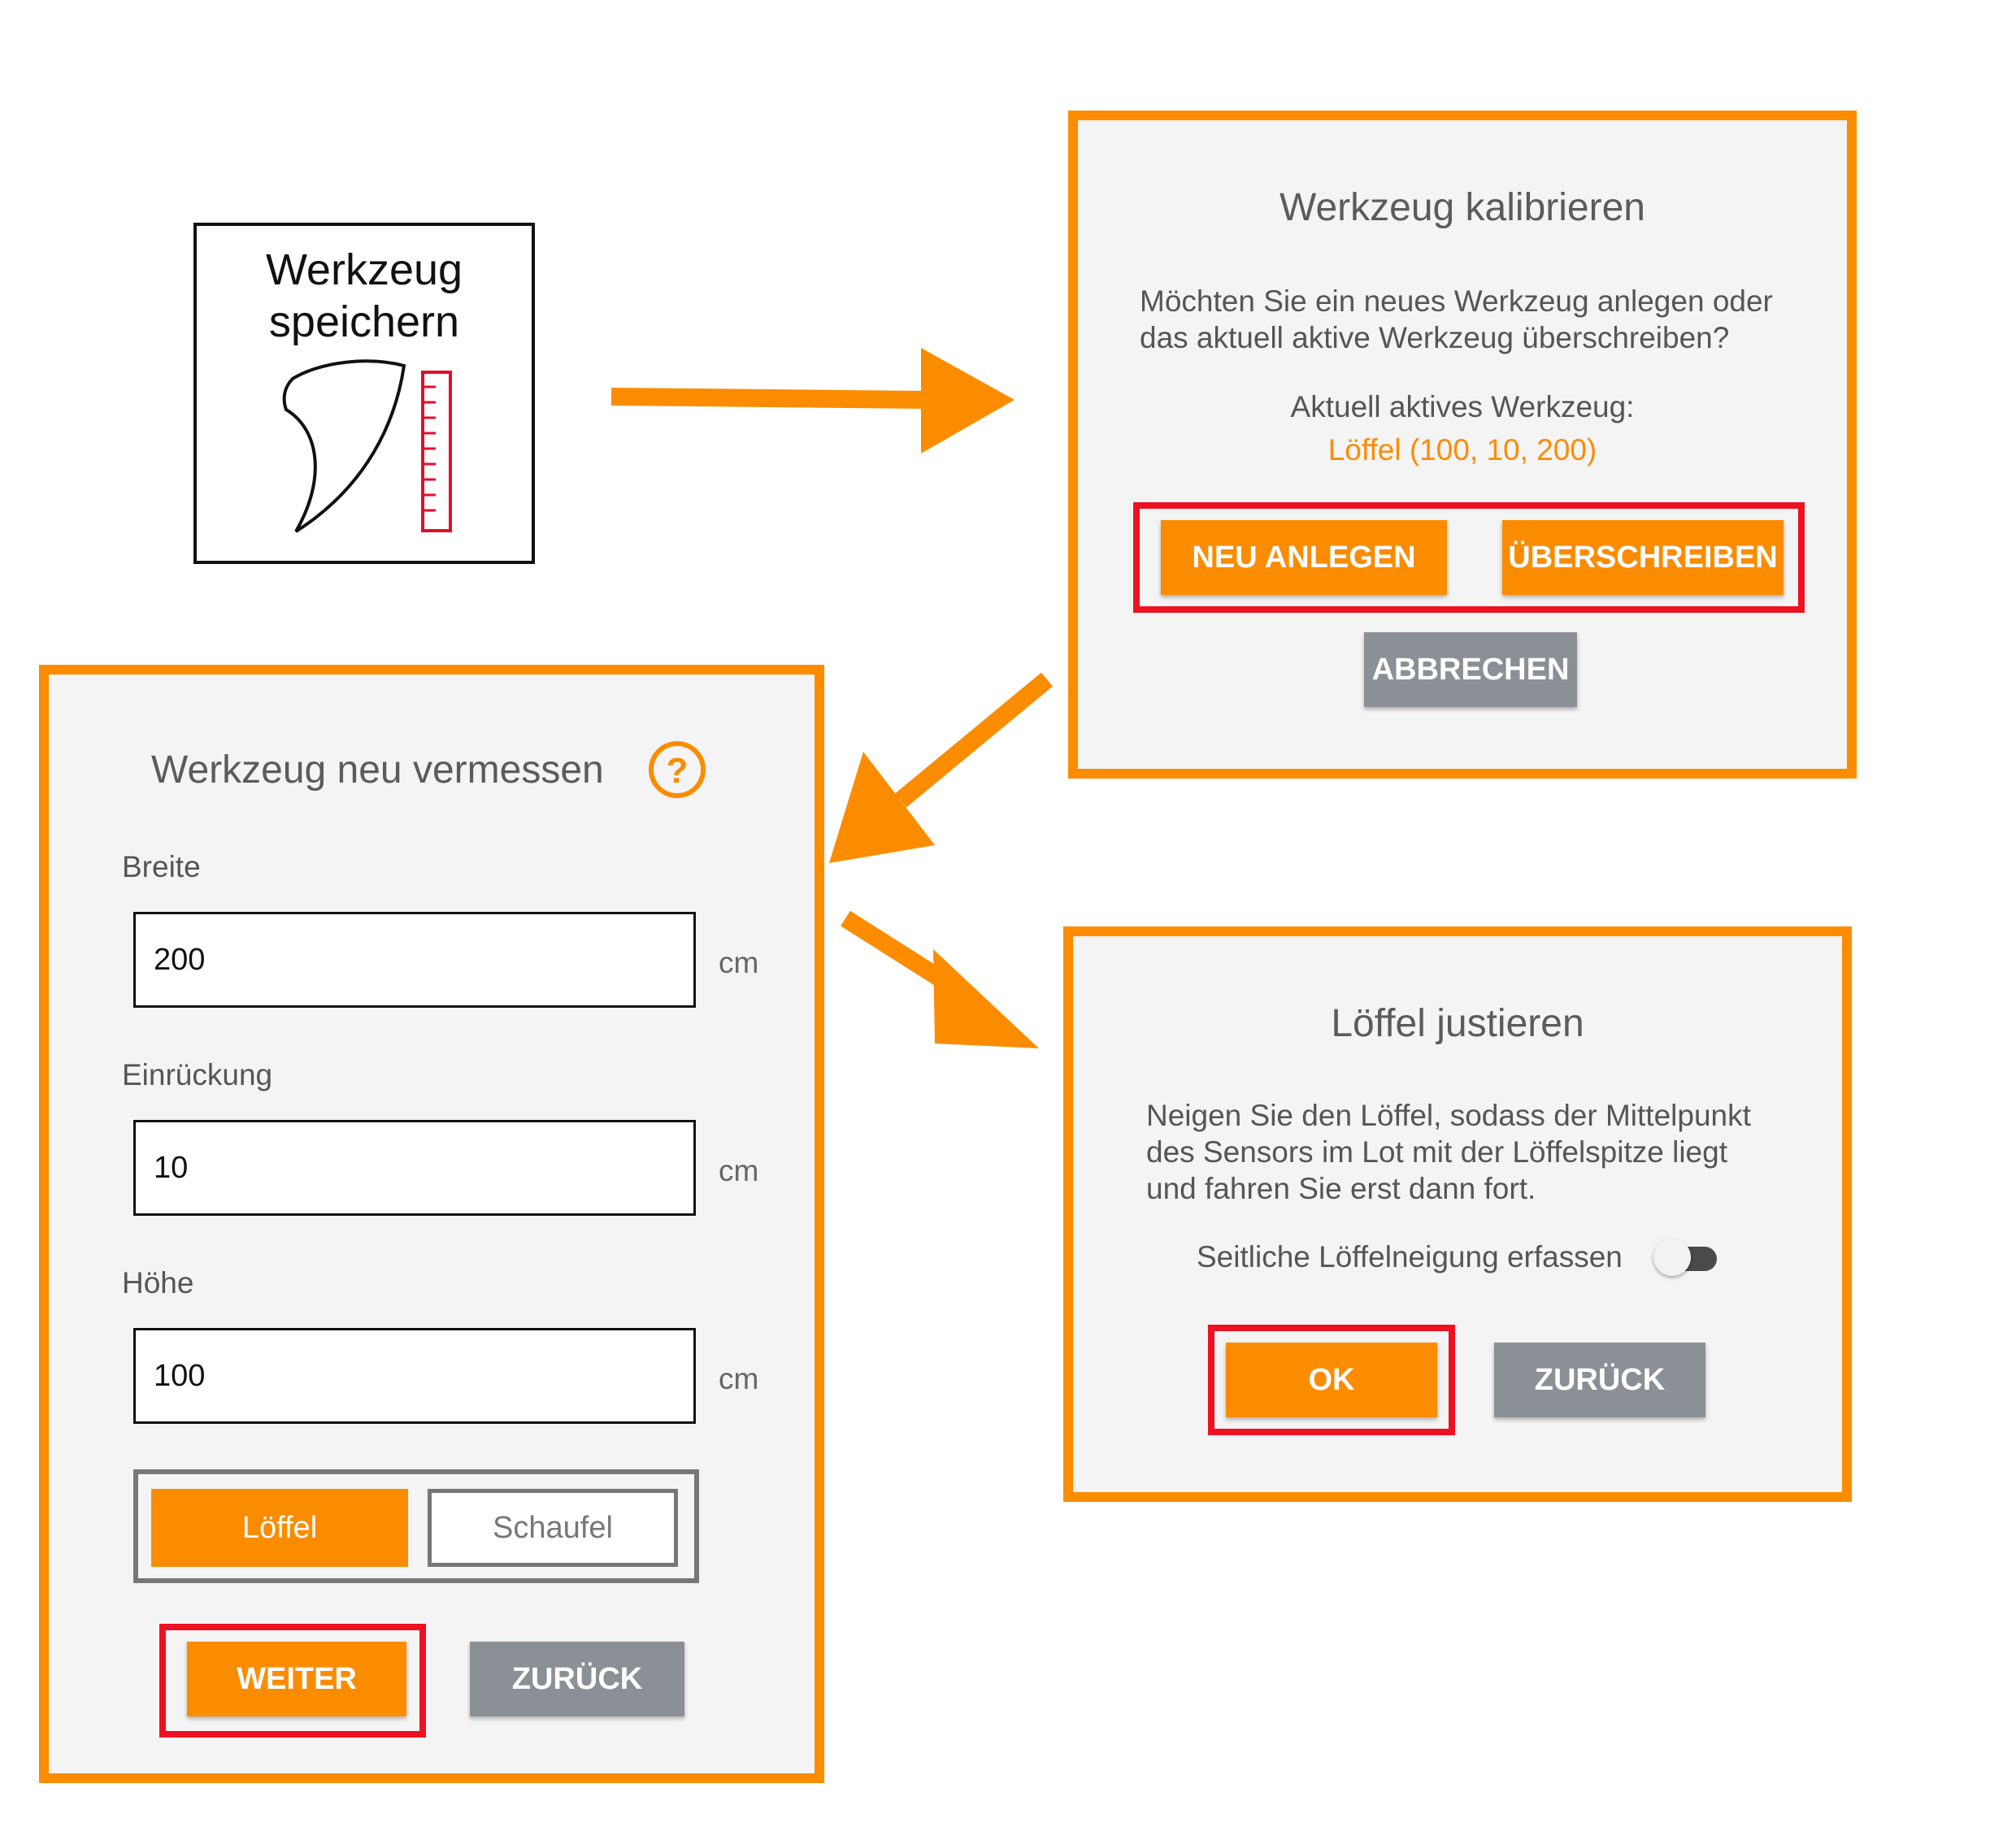  What do you see at coordinates (279, 1528) in the screenshot?
I see `spoon-option: Löffel` at bounding box center [279, 1528].